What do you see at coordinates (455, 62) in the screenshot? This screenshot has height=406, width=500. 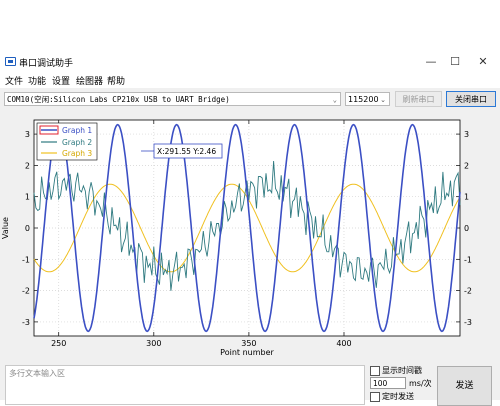 I see `maximize-button: ☐` at bounding box center [455, 62].